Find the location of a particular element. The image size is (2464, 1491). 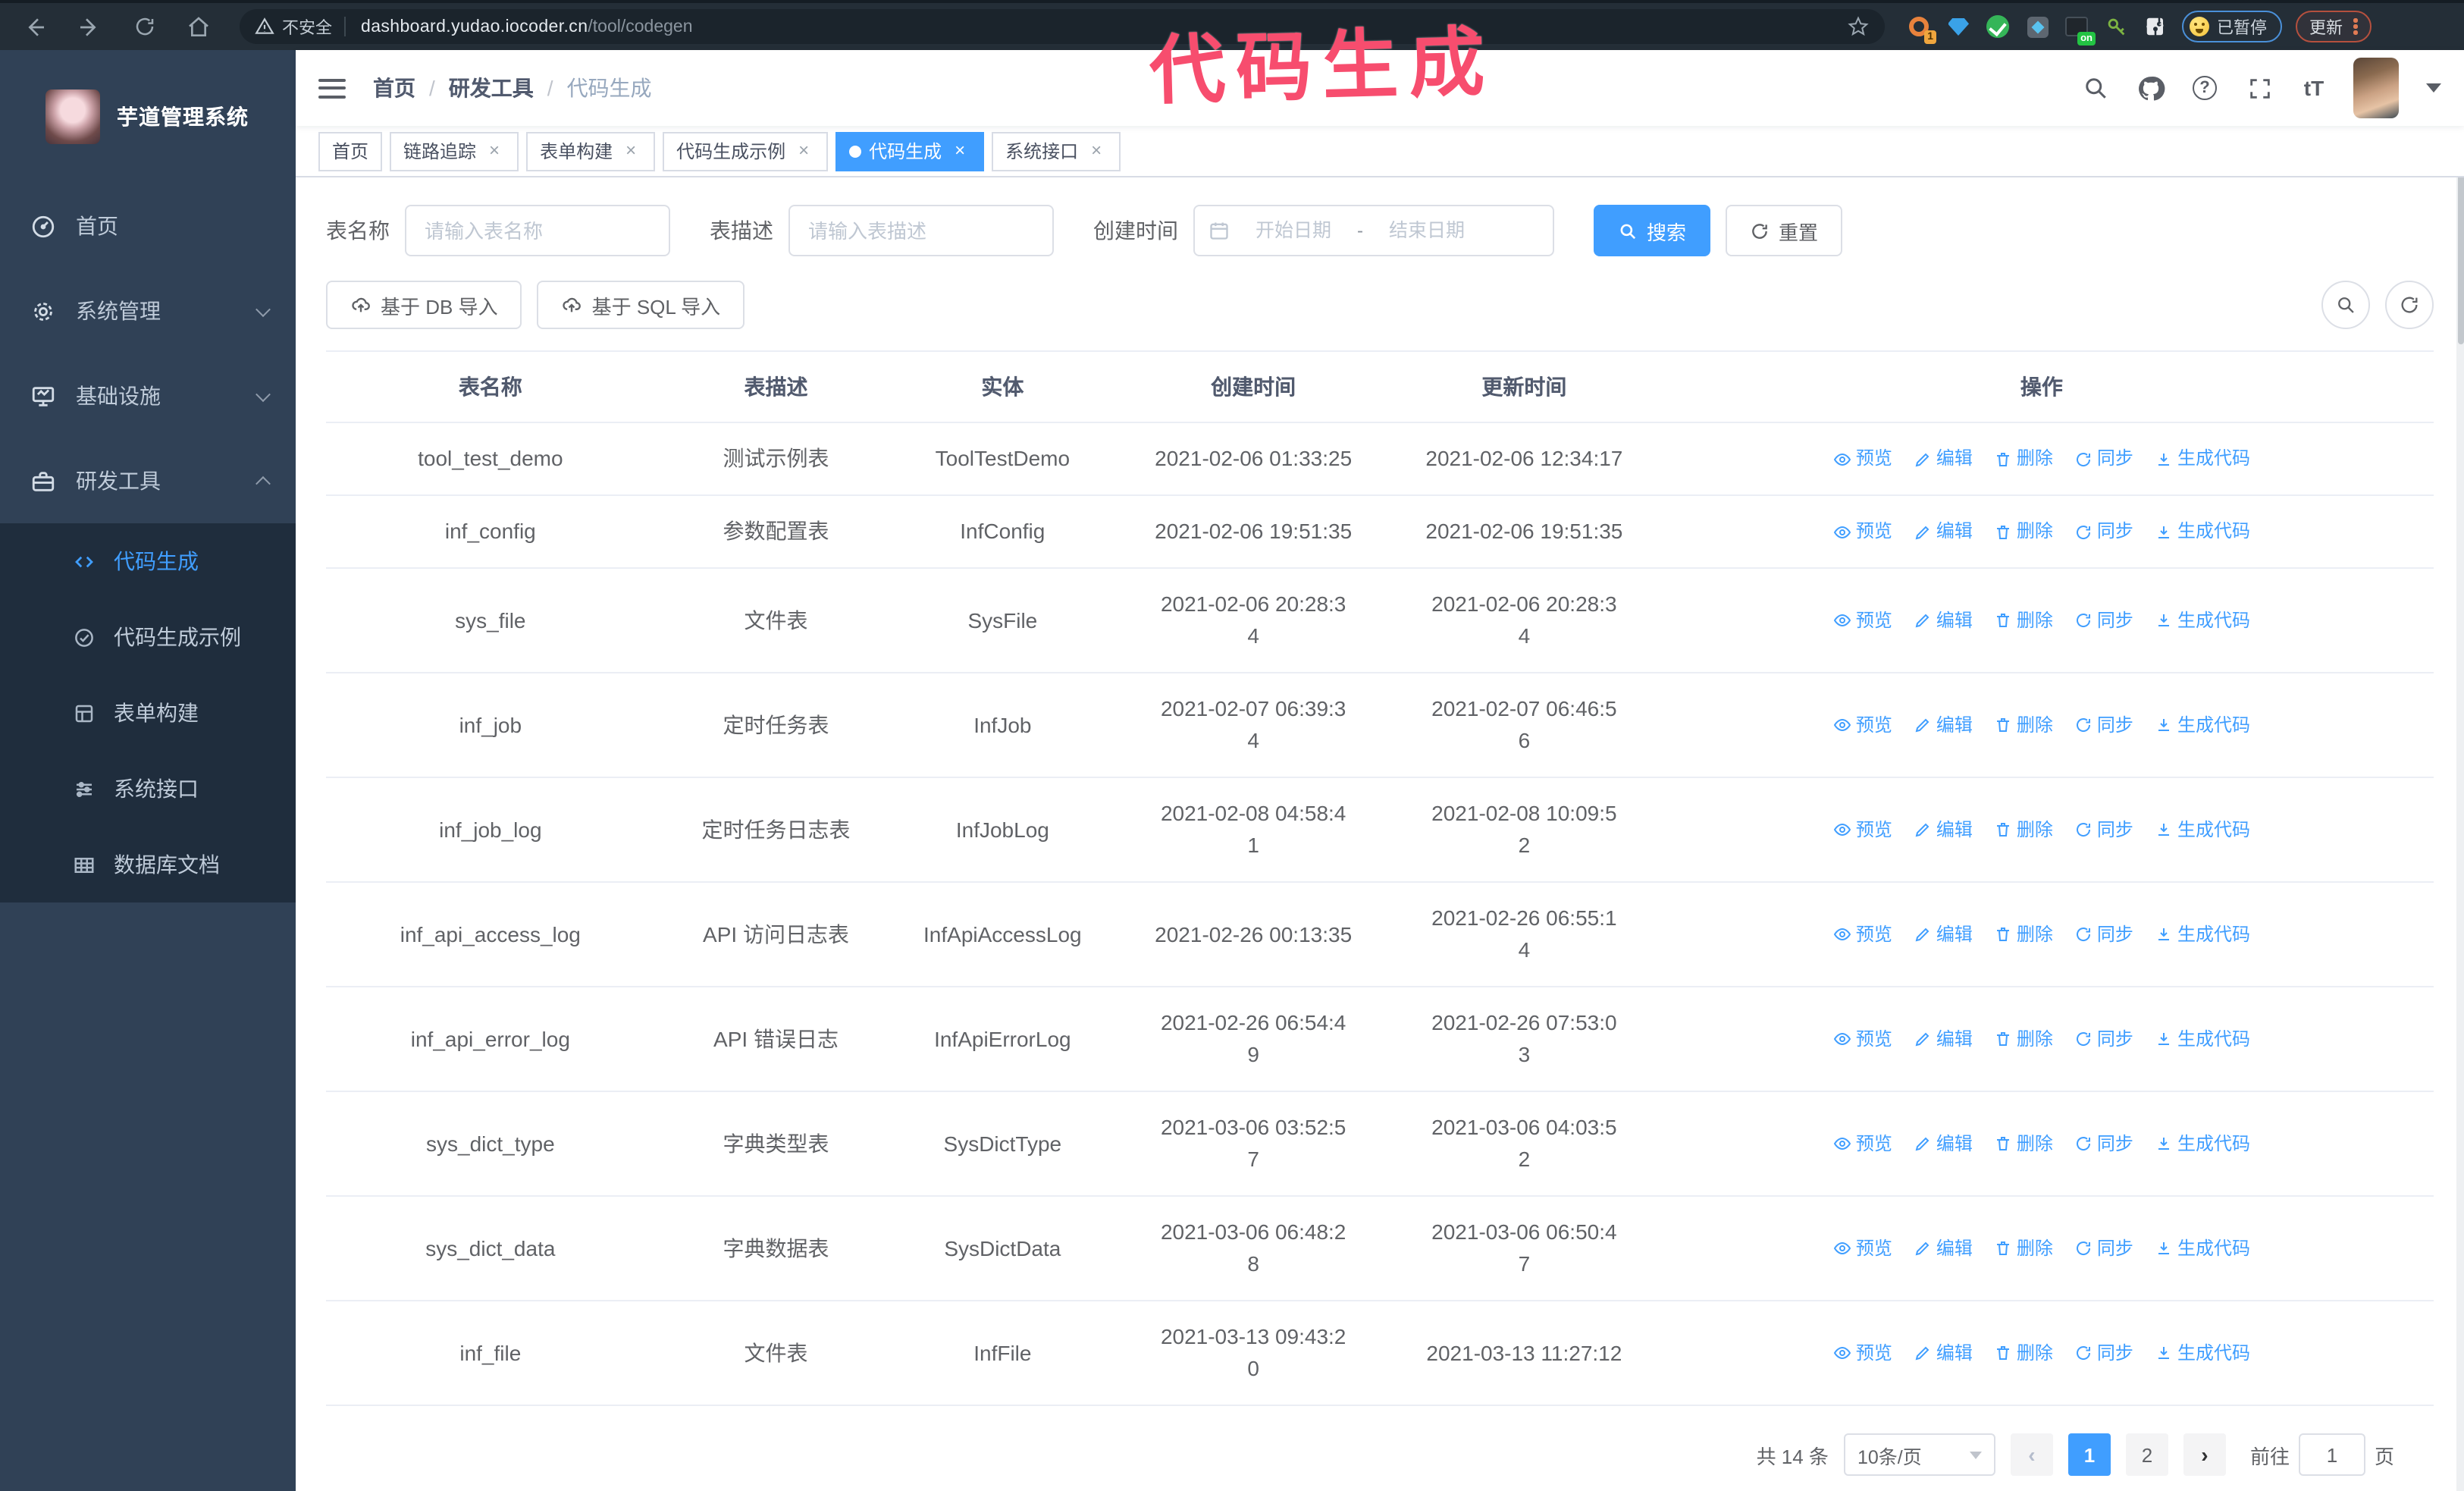

table-name-input is located at coordinates (537, 230).